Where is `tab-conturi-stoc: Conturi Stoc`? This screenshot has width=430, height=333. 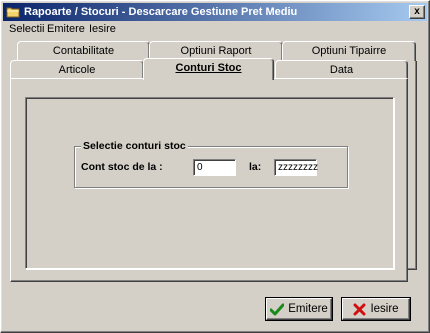
tab-conturi-stoc: Conturi Stoc is located at coordinates (208, 69).